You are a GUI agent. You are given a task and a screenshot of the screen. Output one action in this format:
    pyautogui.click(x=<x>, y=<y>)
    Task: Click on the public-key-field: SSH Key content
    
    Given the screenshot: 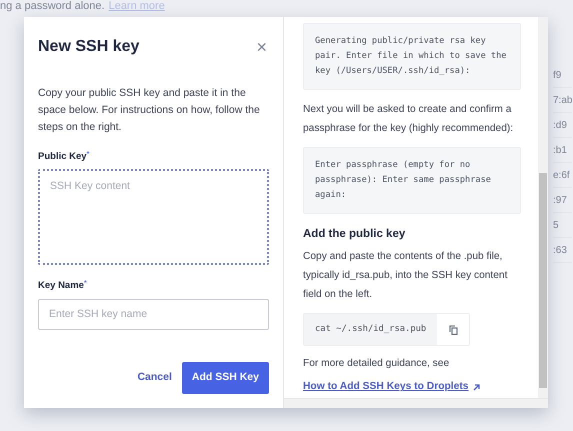 What is the action you would take?
    pyautogui.click(x=153, y=217)
    